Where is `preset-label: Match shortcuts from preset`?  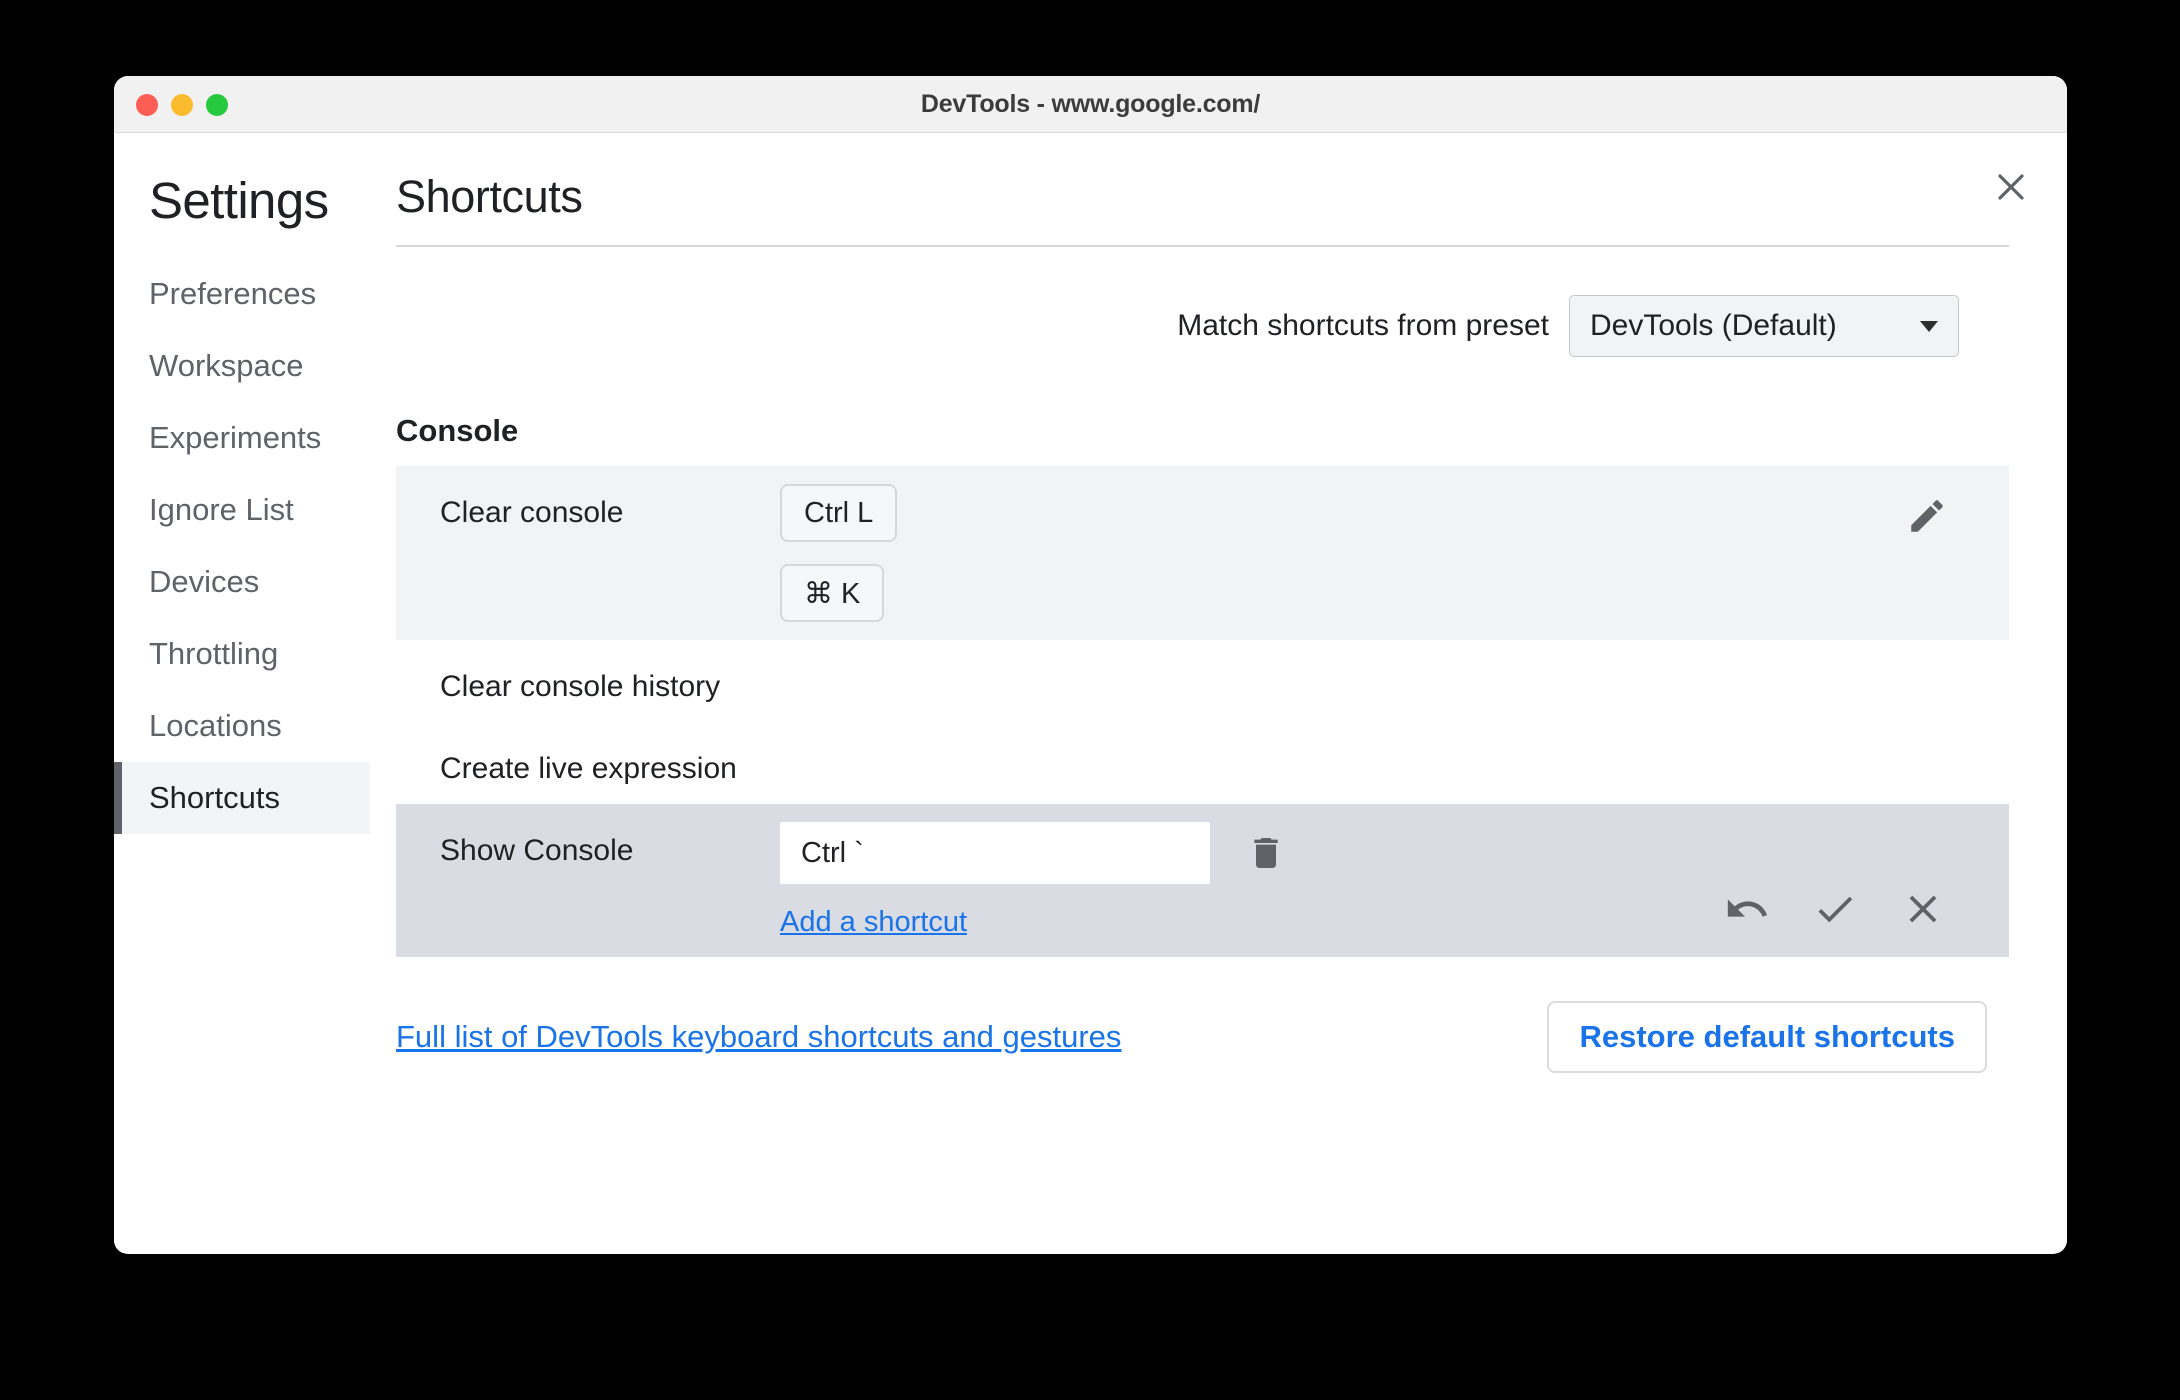
preset-label: Match shortcuts from preset is located at coordinates (1363, 325).